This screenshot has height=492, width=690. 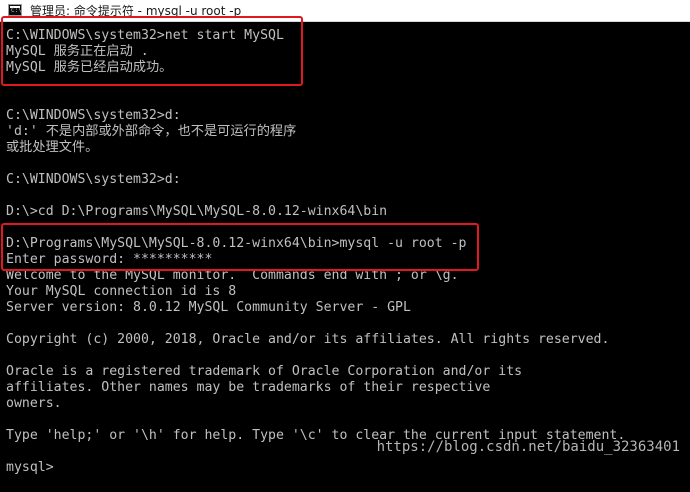 I want to click on watermark-text: https://blog.csdn.net/baidu_32363401, so click(x=528, y=447).